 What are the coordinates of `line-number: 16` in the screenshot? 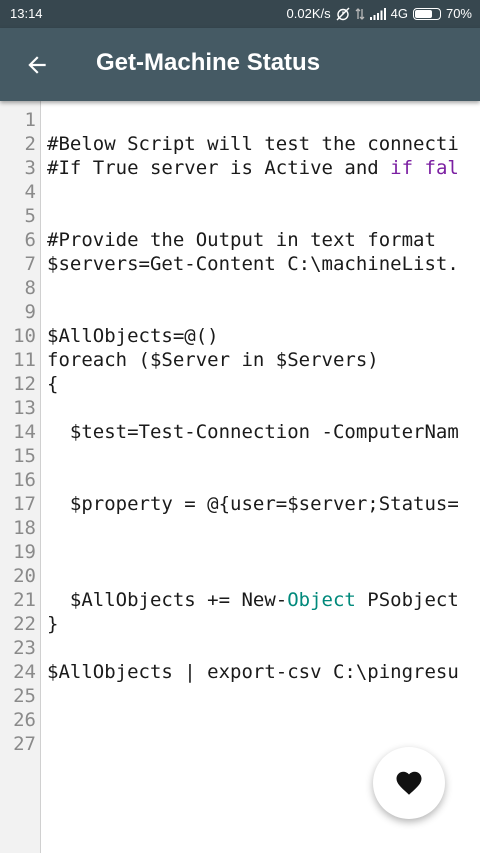 It's located at (24, 480).